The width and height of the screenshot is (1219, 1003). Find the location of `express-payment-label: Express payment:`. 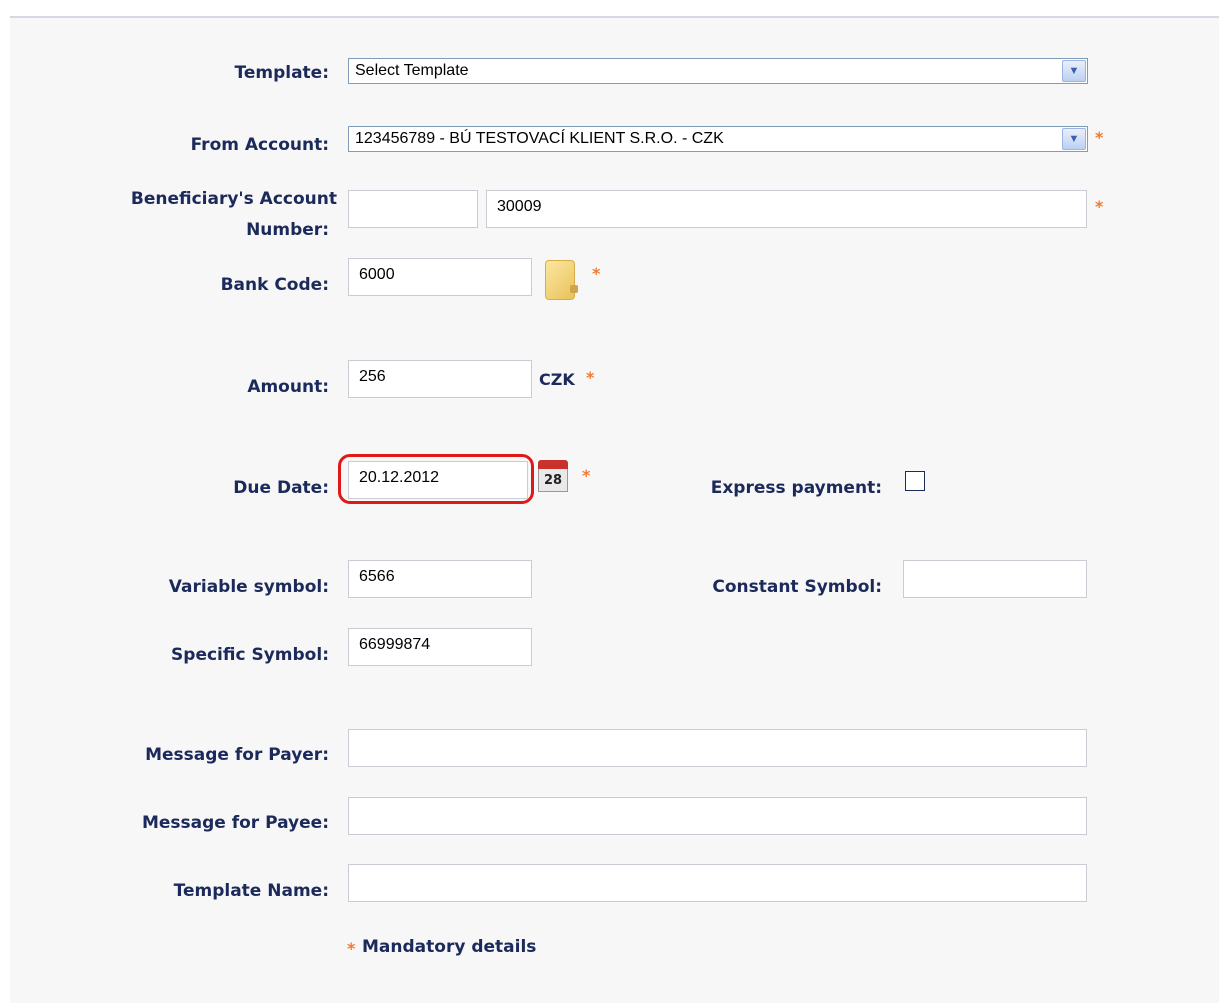

express-payment-label: Express payment: is located at coordinates (796, 488).